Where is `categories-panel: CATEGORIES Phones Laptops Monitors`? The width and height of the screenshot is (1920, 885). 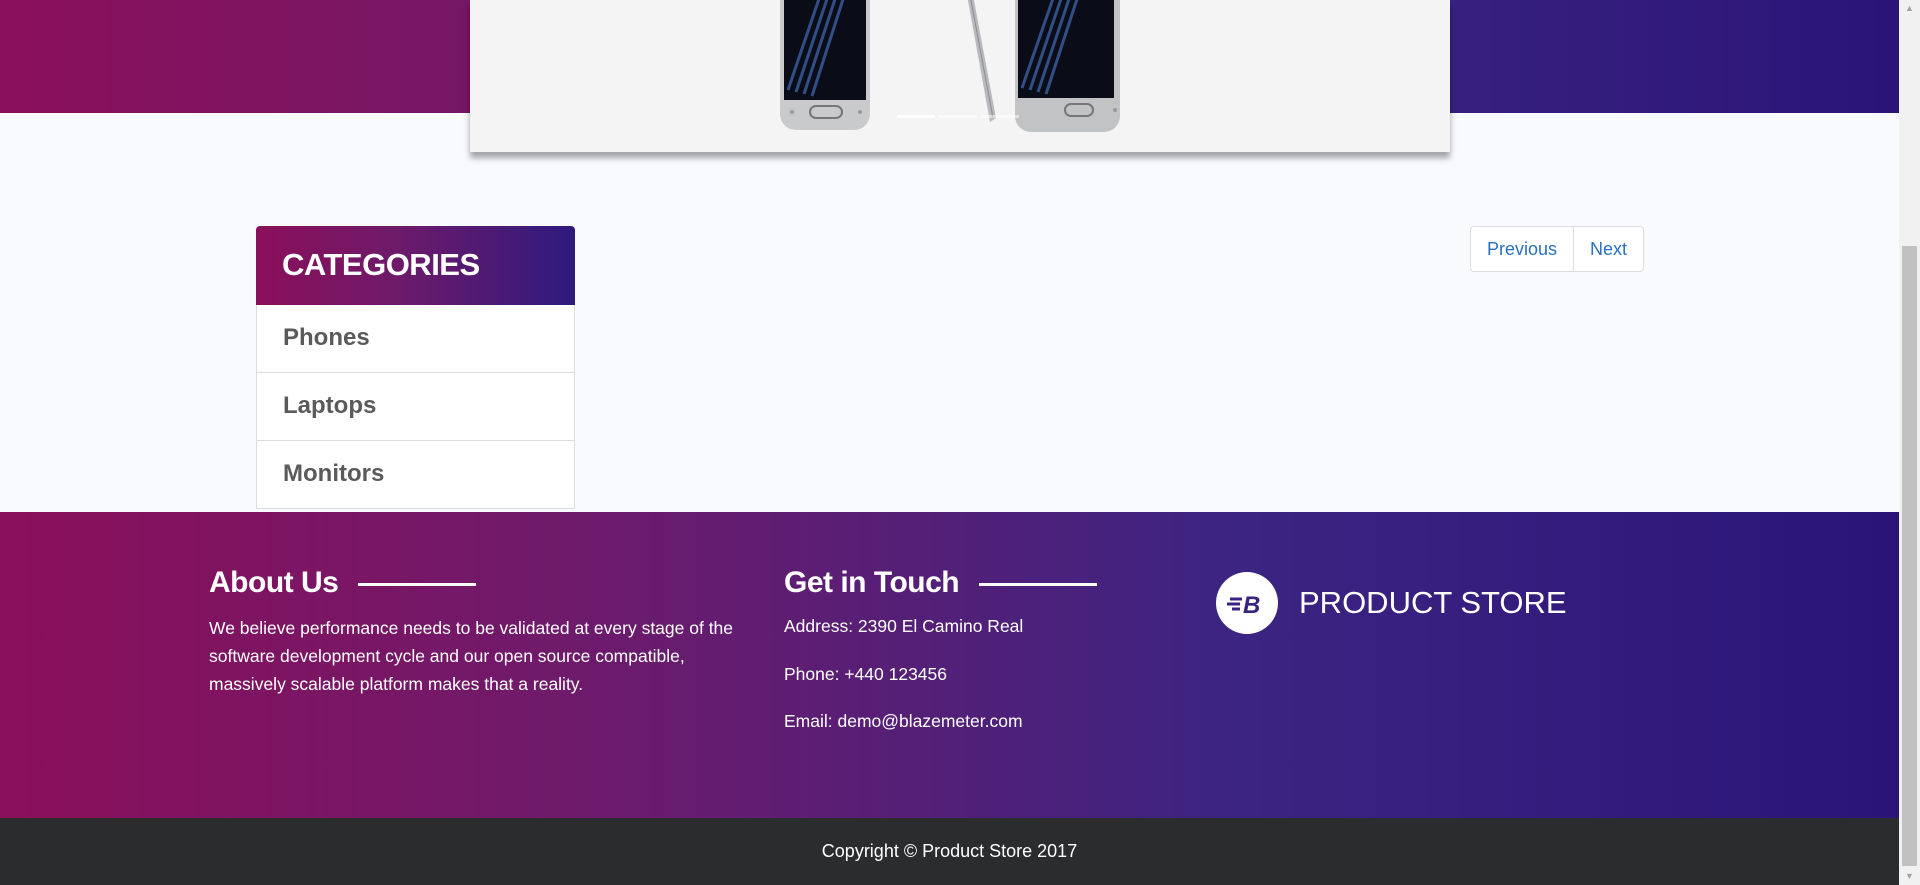 categories-panel: CATEGORIES Phones Laptops Monitors is located at coordinates (415, 367).